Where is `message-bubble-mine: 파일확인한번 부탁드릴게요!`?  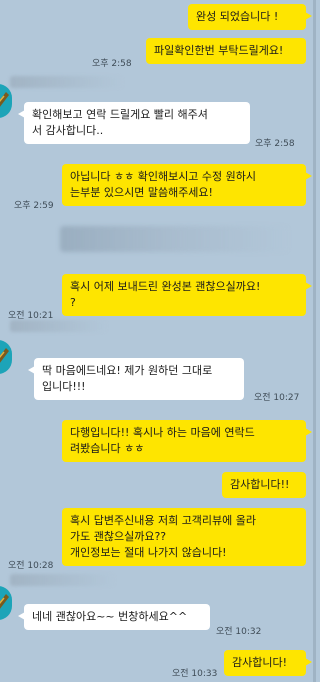 message-bubble-mine: 파일확인한번 부탁드릴게요! is located at coordinates (226, 51).